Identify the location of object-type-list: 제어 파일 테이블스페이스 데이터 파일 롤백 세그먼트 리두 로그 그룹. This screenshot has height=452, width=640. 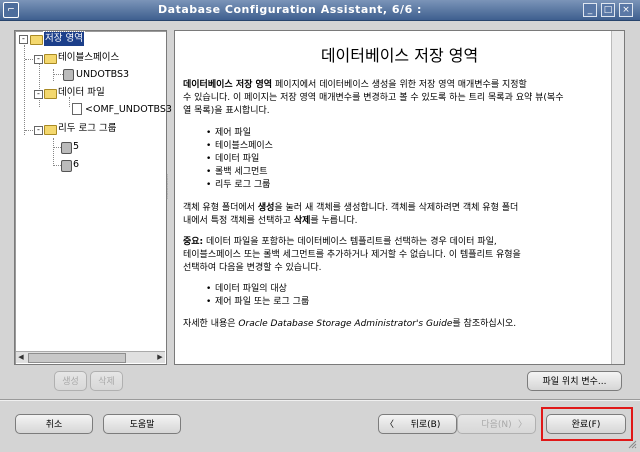
(404, 159).